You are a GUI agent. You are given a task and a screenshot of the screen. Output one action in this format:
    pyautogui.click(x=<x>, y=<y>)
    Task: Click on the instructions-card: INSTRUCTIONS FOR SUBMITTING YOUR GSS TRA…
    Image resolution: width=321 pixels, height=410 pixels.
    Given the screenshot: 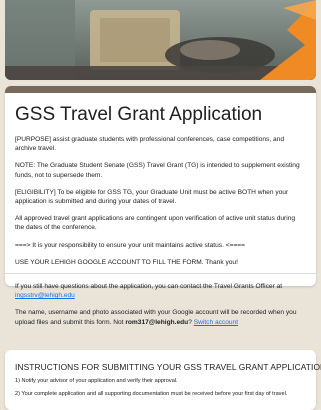 What is the action you would take?
    pyautogui.click(x=163, y=380)
    